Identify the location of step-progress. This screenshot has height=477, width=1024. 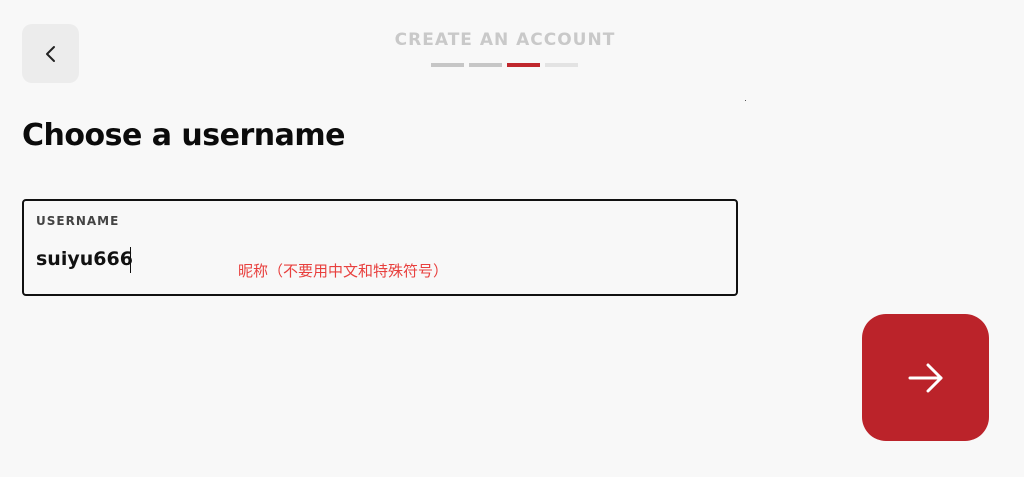
(504, 65).